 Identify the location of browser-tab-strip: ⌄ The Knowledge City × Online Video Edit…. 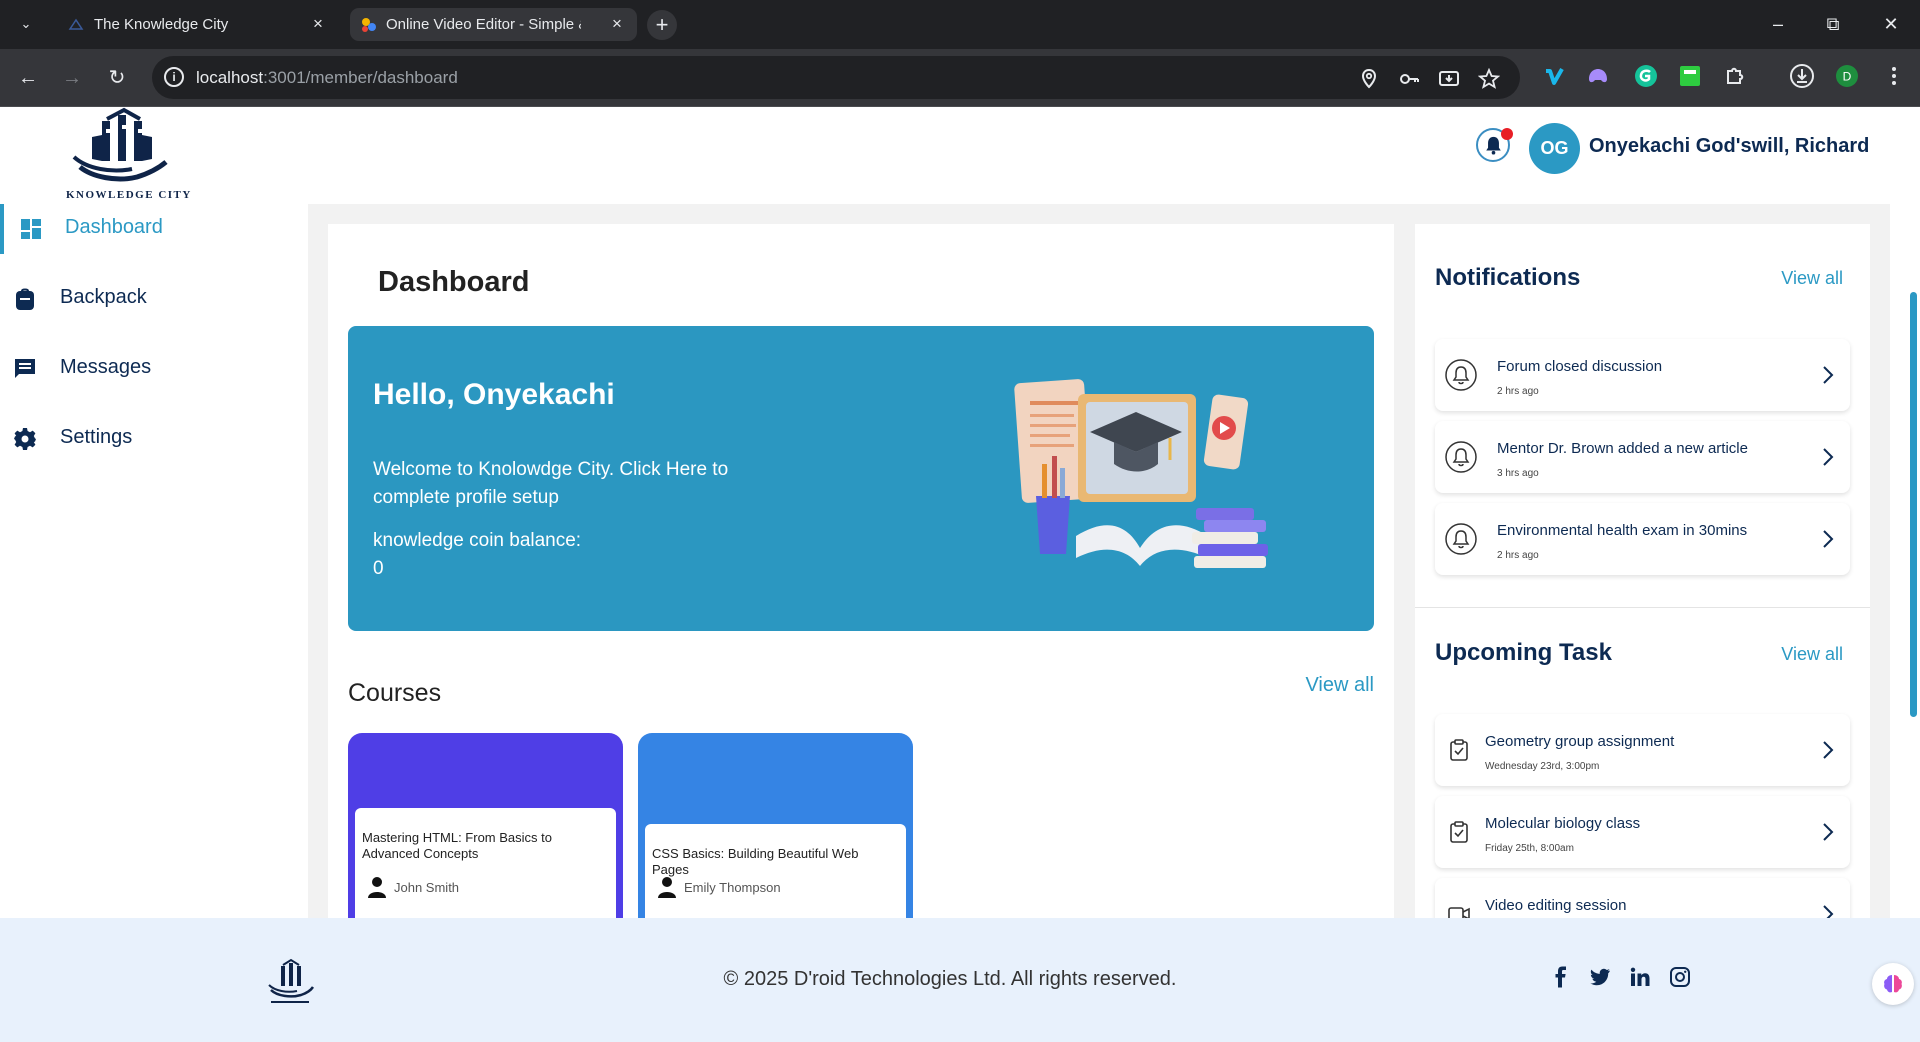
(960, 24).